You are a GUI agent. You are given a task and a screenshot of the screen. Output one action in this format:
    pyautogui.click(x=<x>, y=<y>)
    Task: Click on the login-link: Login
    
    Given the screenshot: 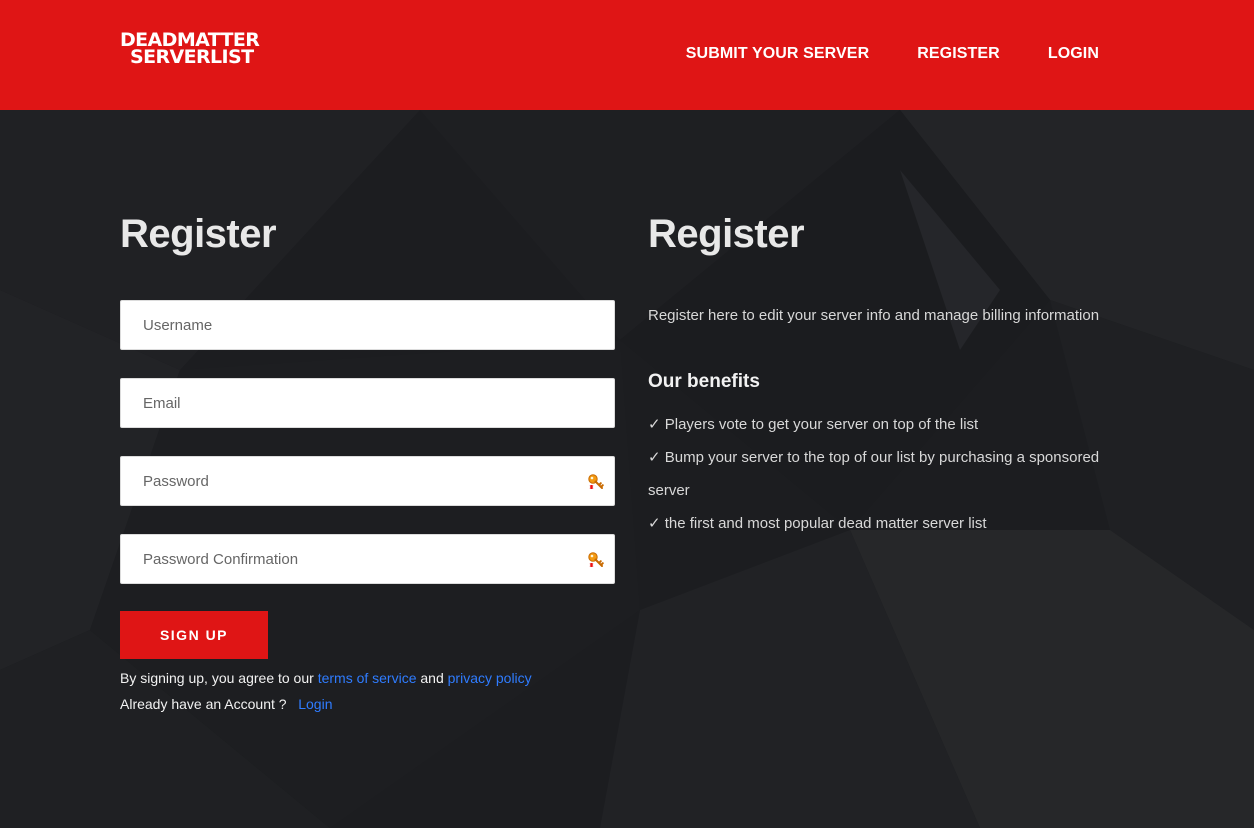 What is the action you would take?
    pyautogui.click(x=315, y=704)
    